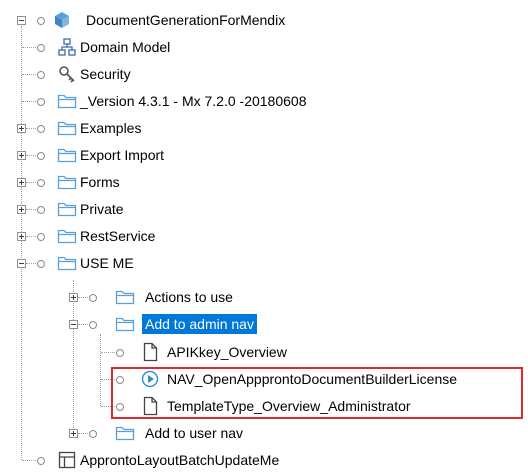  I want to click on tree-node-label: RestService, so click(118, 236).